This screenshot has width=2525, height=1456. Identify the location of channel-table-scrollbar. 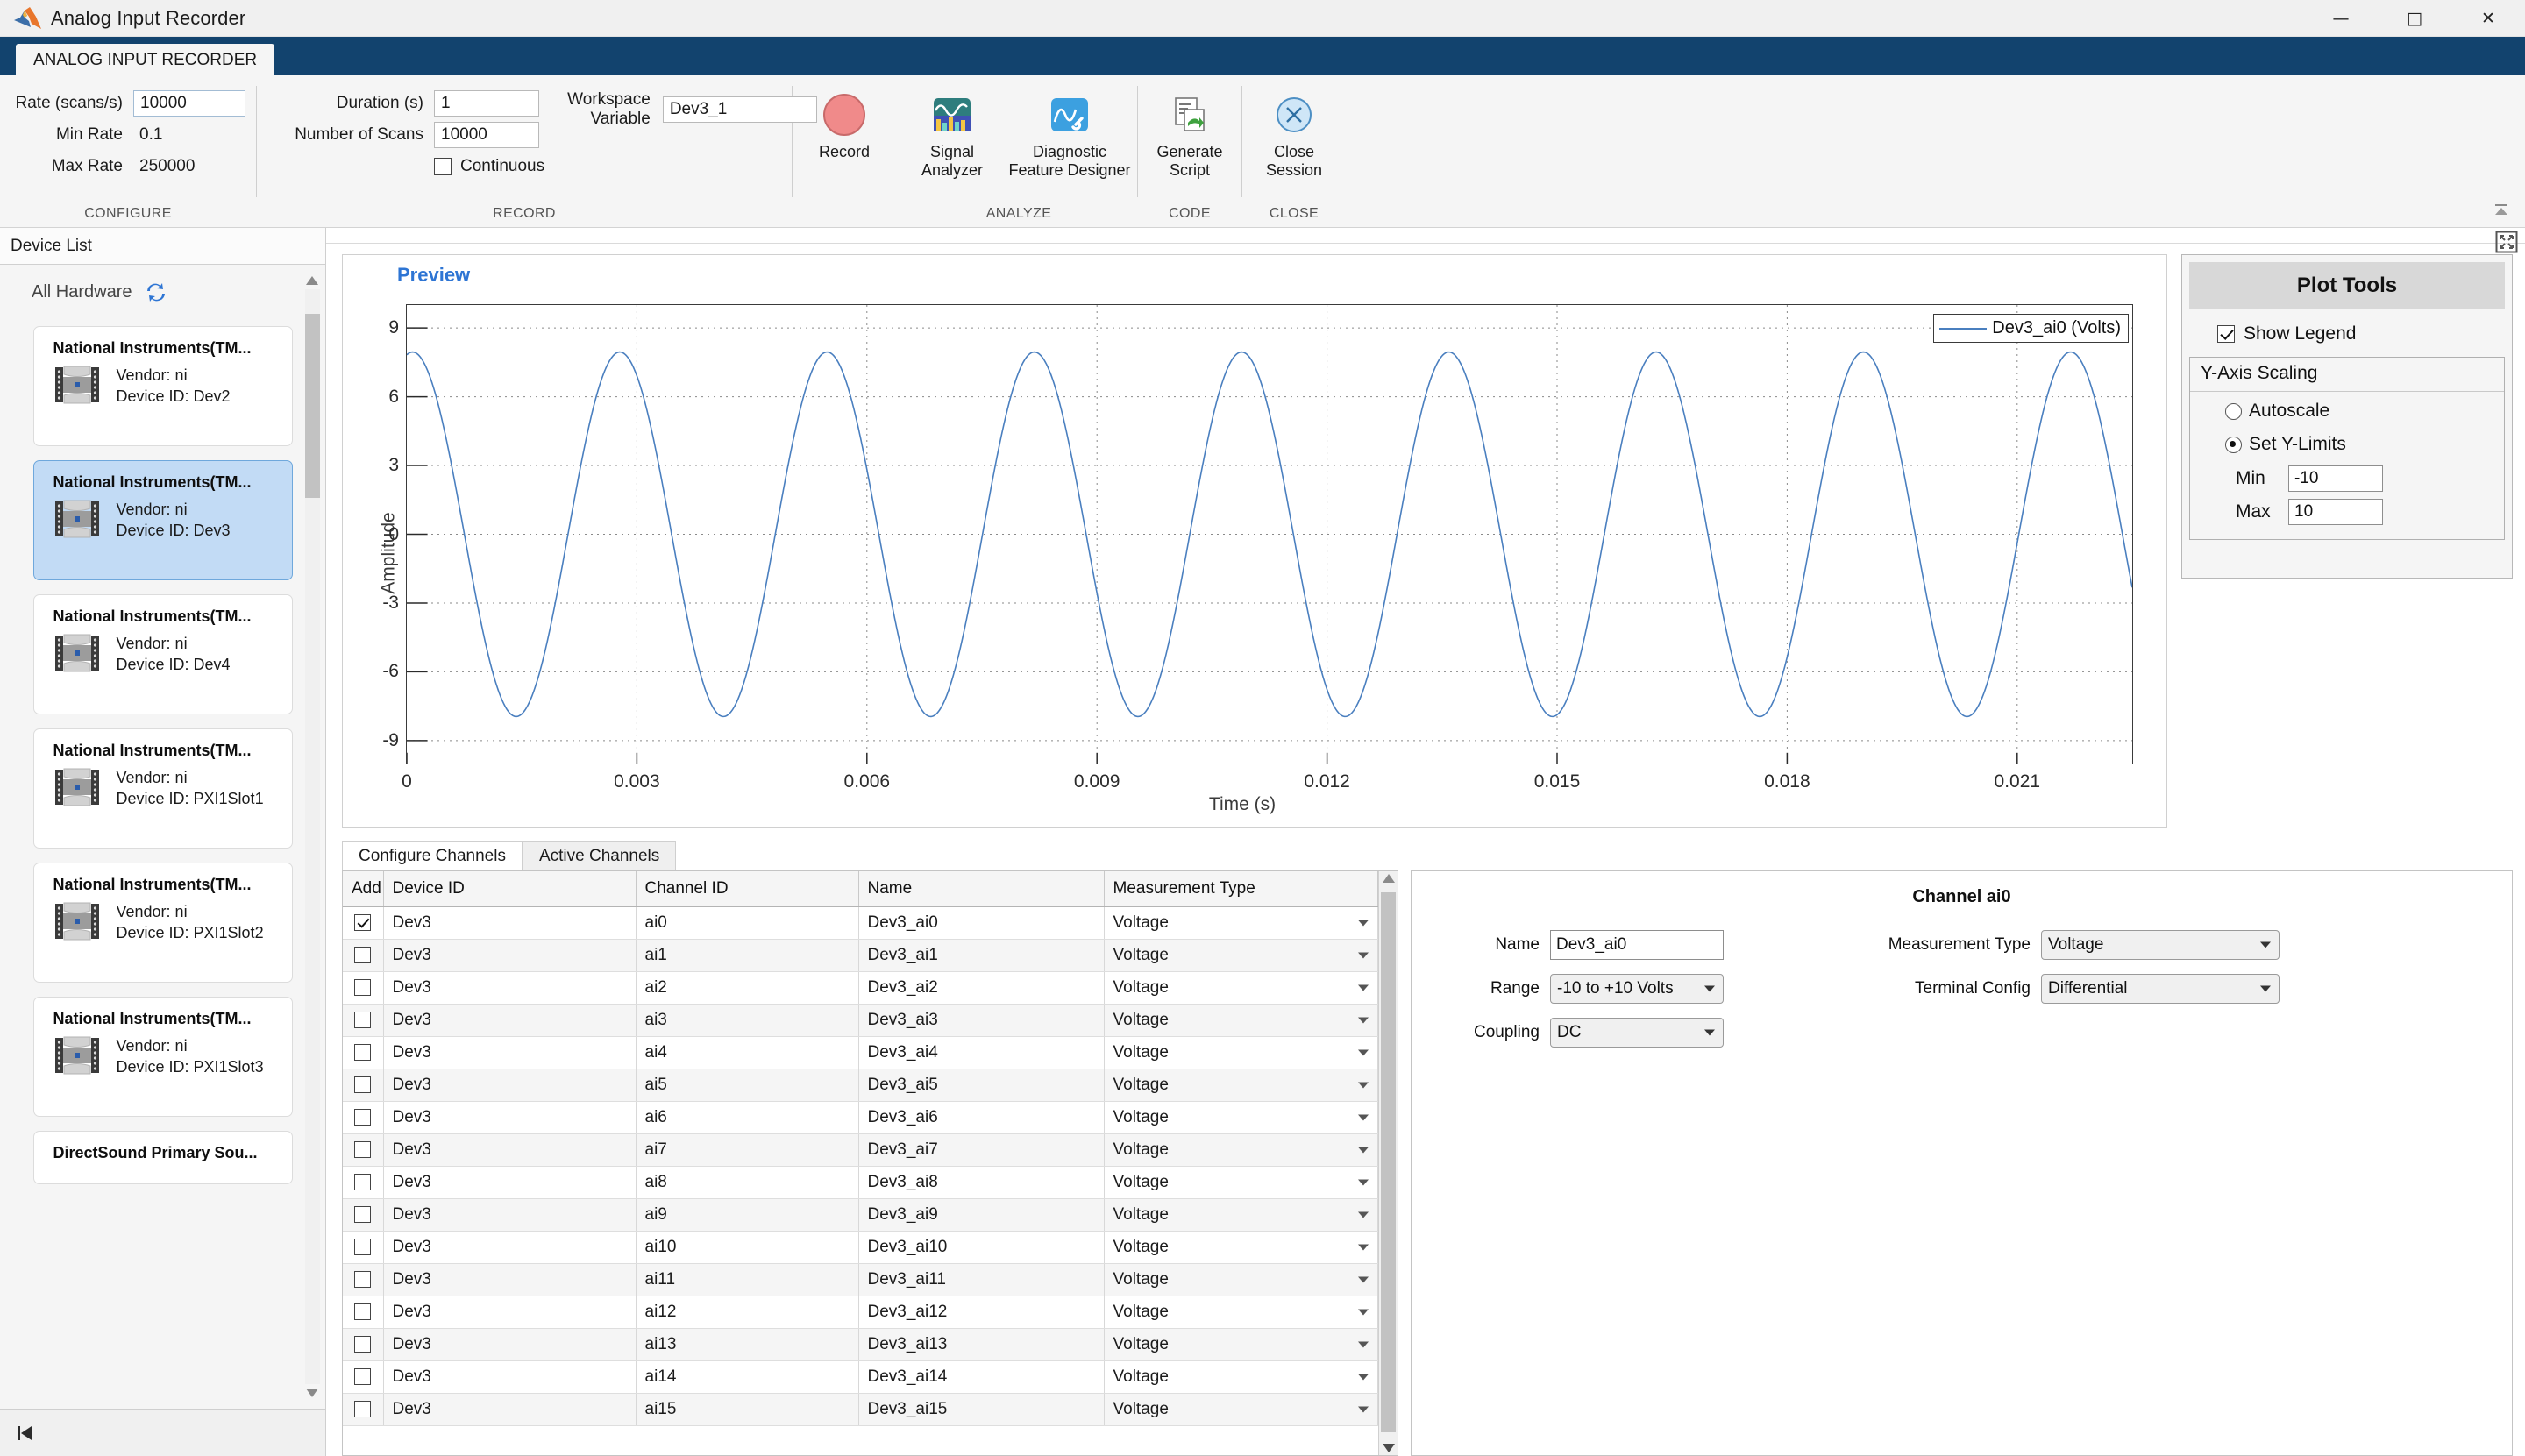
(1388, 1163).